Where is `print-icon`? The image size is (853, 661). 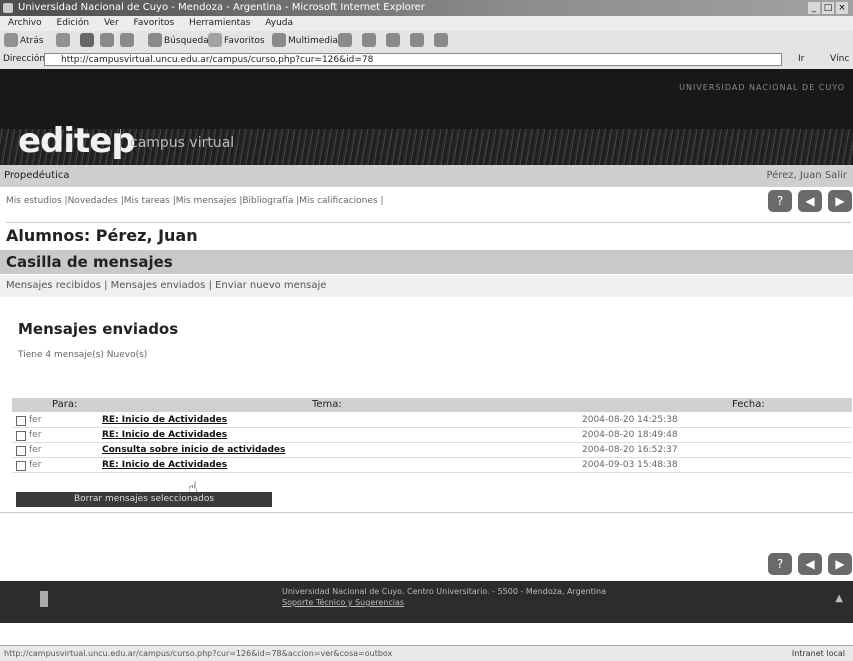
print-icon is located at coordinates (393, 40).